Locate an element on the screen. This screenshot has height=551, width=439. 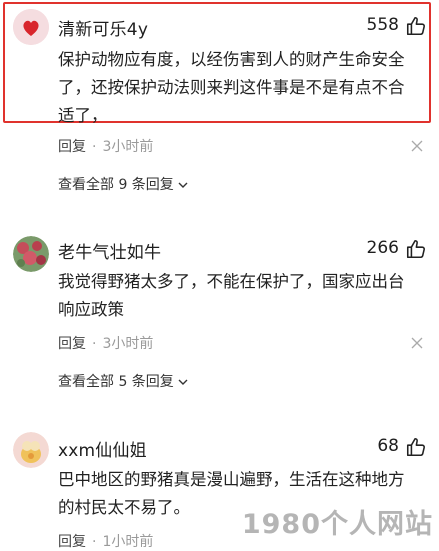
username: 清新可乐4y is located at coordinates (103, 27).